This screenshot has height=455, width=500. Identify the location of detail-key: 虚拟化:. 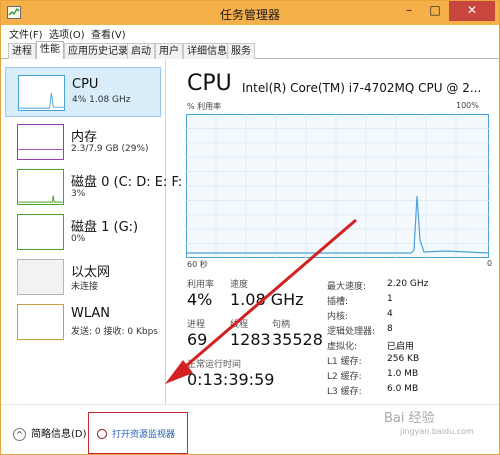
(342, 347).